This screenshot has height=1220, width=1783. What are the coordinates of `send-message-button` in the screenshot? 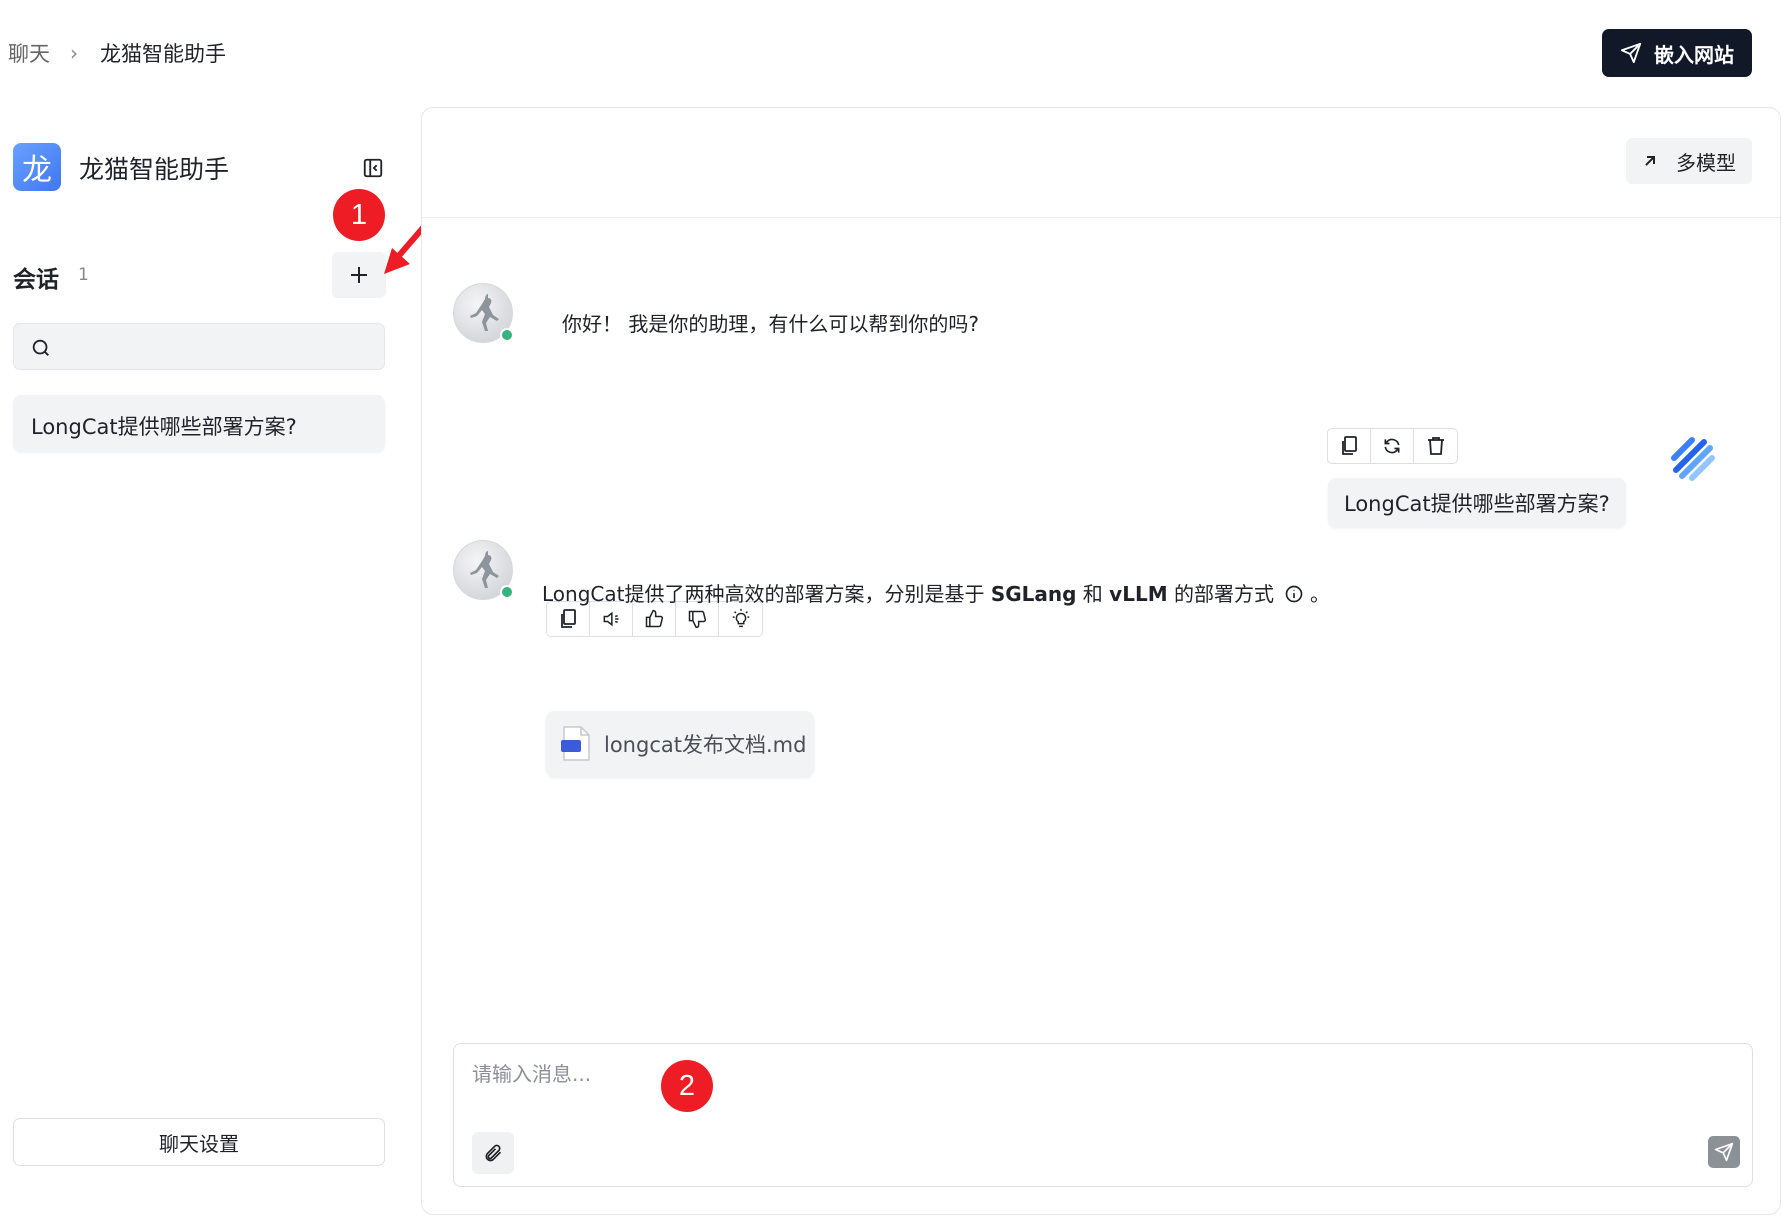 It's located at (1724, 1152).